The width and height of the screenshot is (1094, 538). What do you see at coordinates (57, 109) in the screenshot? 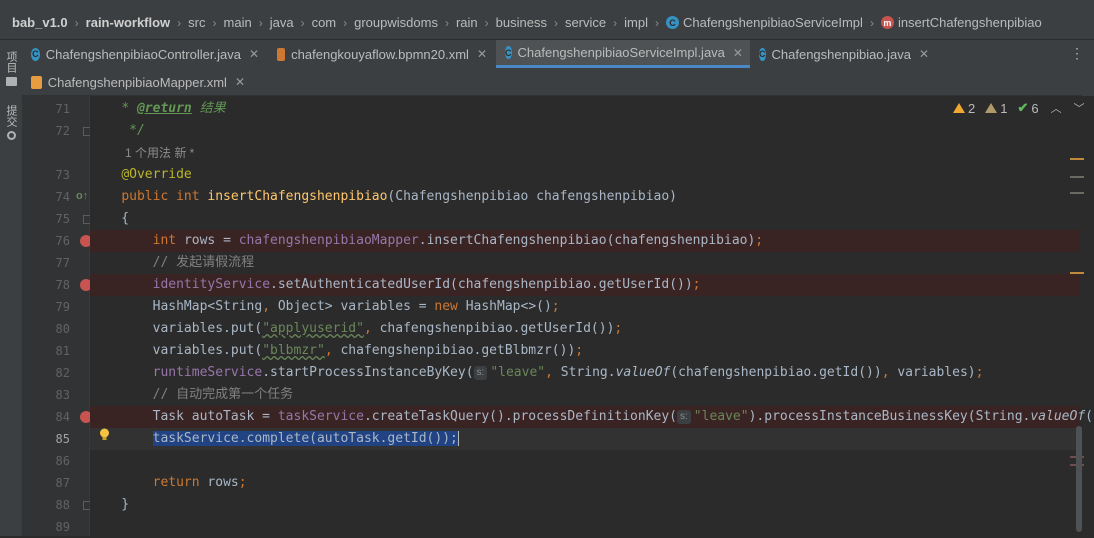
I see `line-number: 71` at bounding box center [57, 109].